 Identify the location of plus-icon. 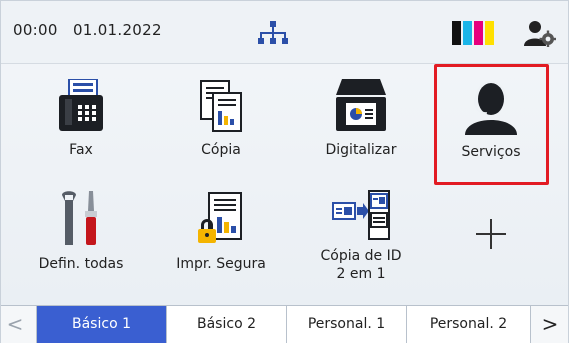
(491, 234).